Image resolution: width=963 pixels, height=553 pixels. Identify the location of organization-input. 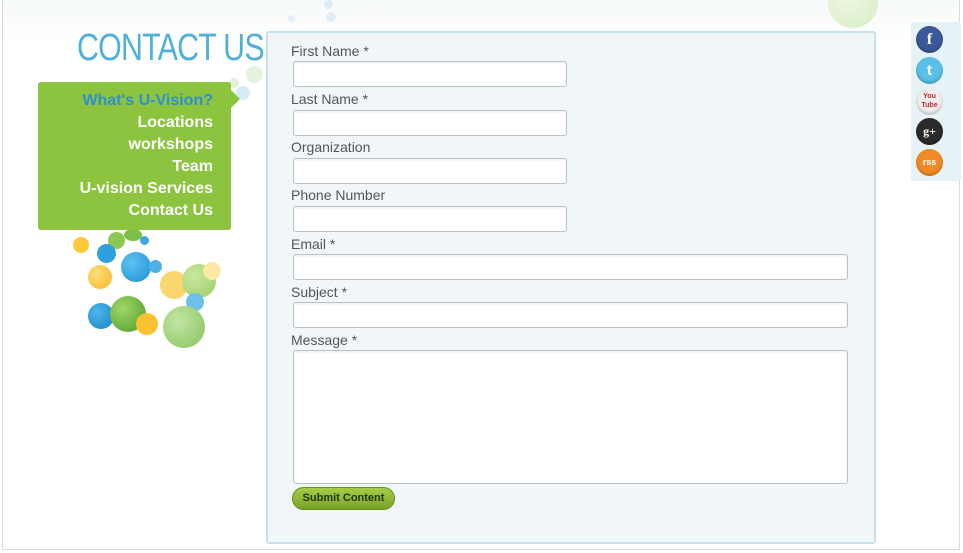
(430, 171).